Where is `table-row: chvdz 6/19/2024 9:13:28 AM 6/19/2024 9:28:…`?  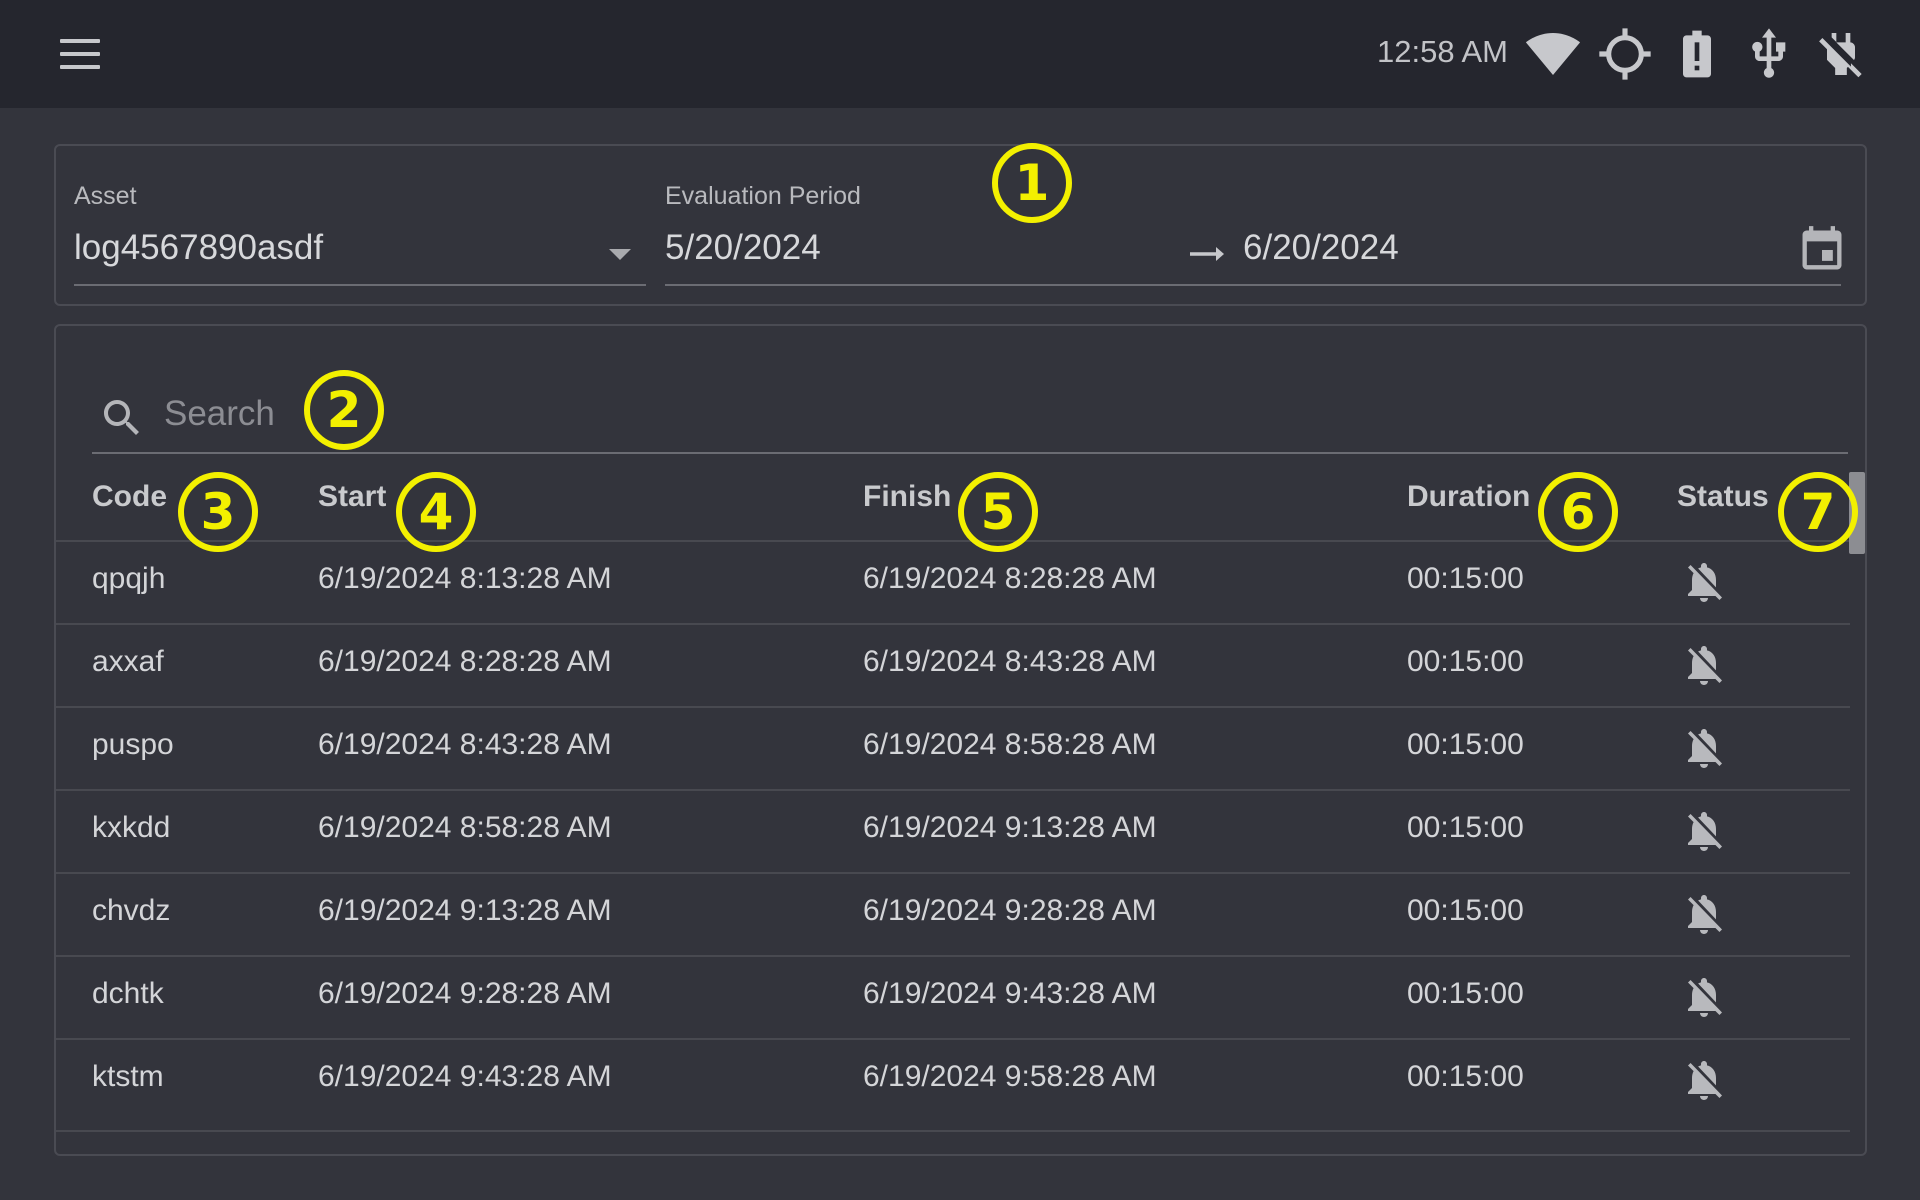 table-row: chvdz 6/19/2024 9:13:28 AM 6/19/2024 9:28:… is located at coordinates (953, 913).